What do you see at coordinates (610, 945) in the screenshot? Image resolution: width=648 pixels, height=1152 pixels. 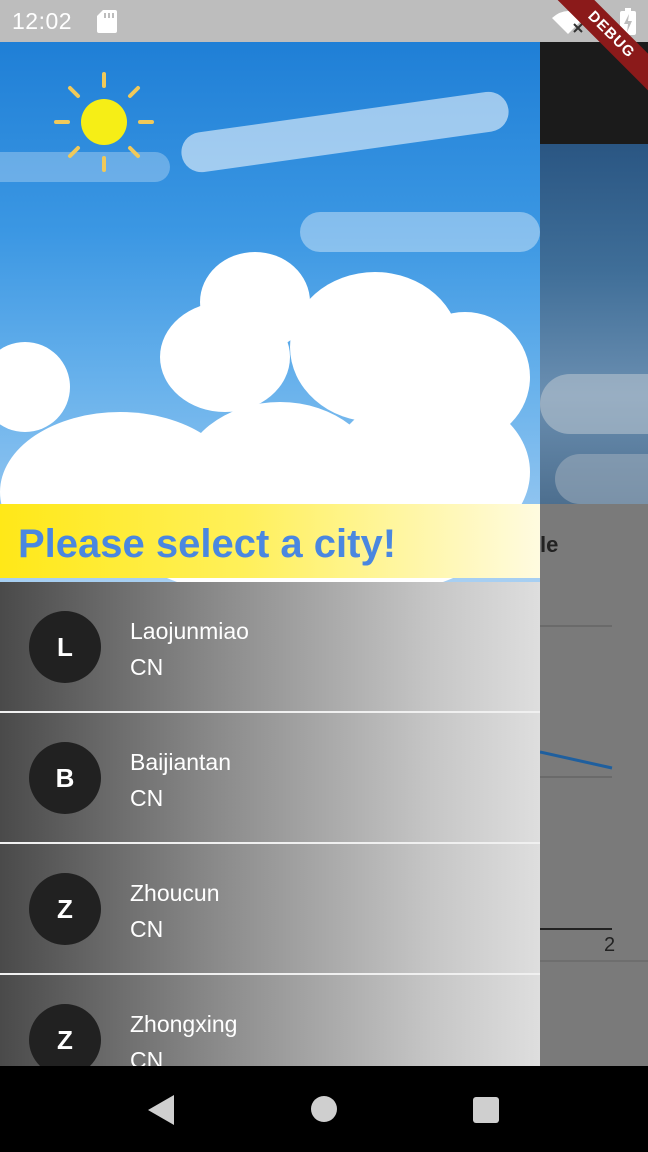 I see `background-axis-tick-label: 2` at bounding box center [610, 945].